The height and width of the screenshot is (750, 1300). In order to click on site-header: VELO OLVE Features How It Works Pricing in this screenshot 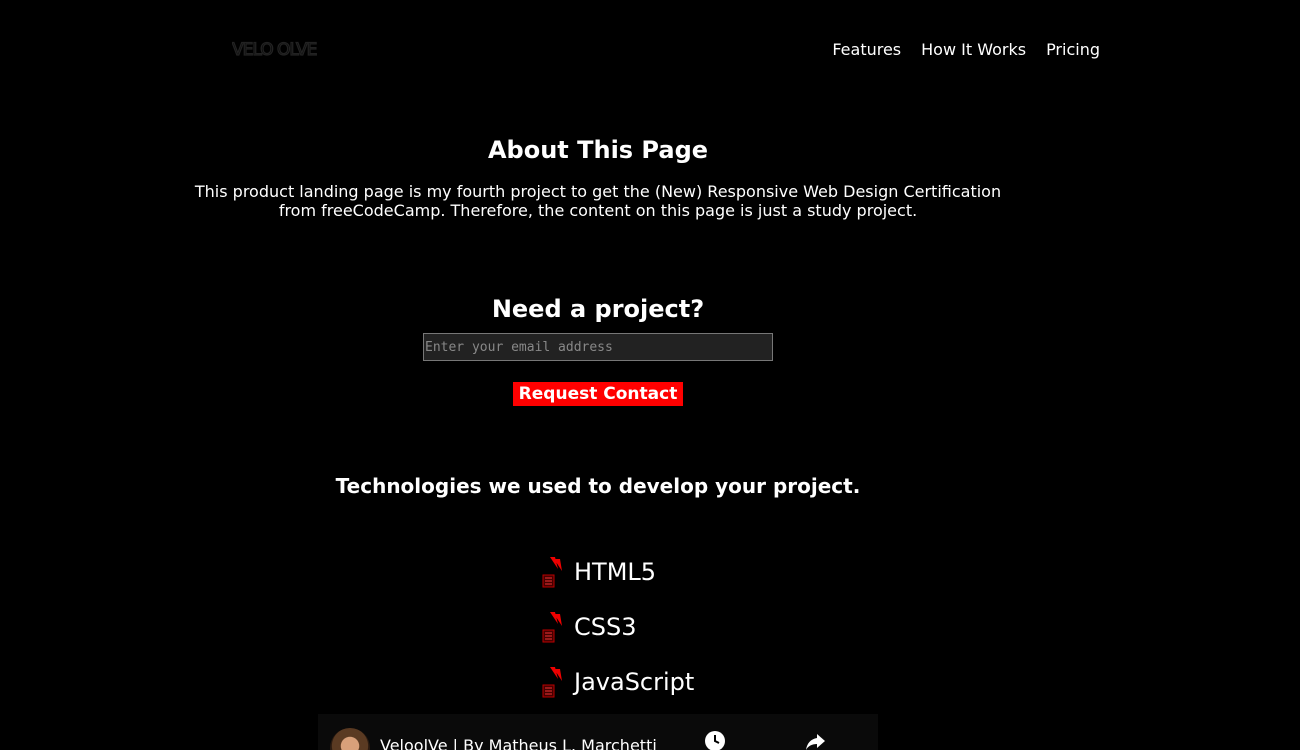, I will do `click(650, 50)`.